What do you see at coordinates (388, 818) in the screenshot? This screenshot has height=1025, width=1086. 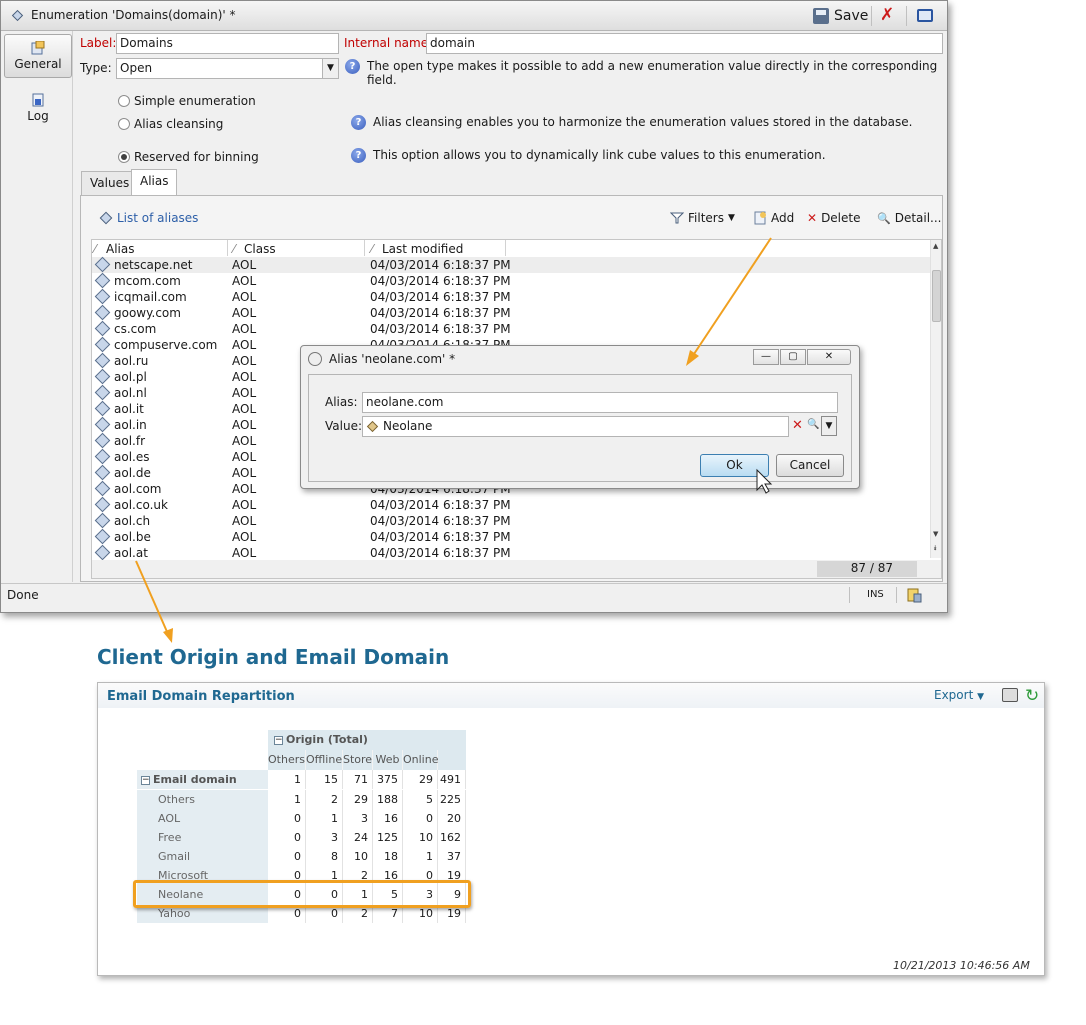 I see `pivot-cell: 16` at bounding box center [388, 818].